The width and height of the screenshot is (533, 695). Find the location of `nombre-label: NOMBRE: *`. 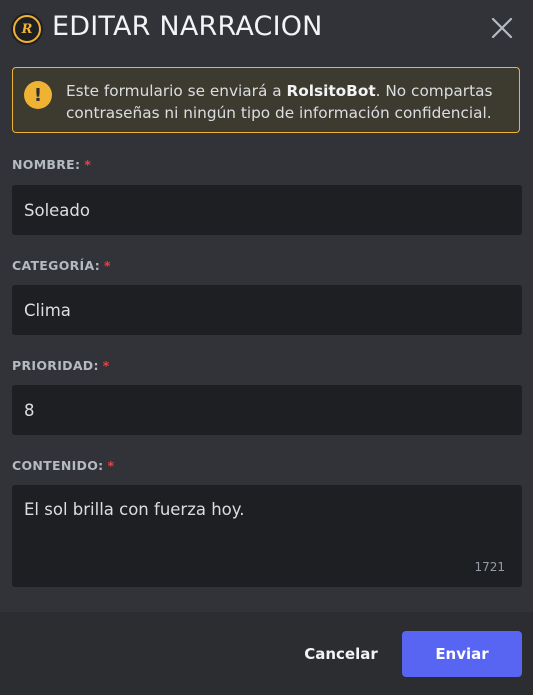

nombre-label: NOMBRE: * is located at coordinates (51, 164).